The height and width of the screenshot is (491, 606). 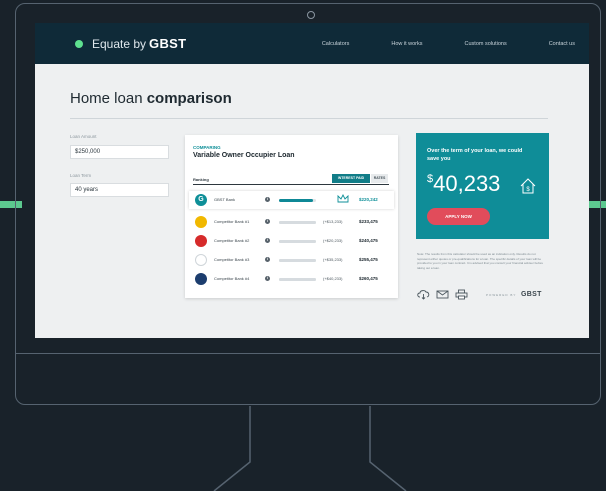 What do you see at coordinates (461, 294) in the screenshot?
I see `printer-icon` at bounding box center [461, 294].